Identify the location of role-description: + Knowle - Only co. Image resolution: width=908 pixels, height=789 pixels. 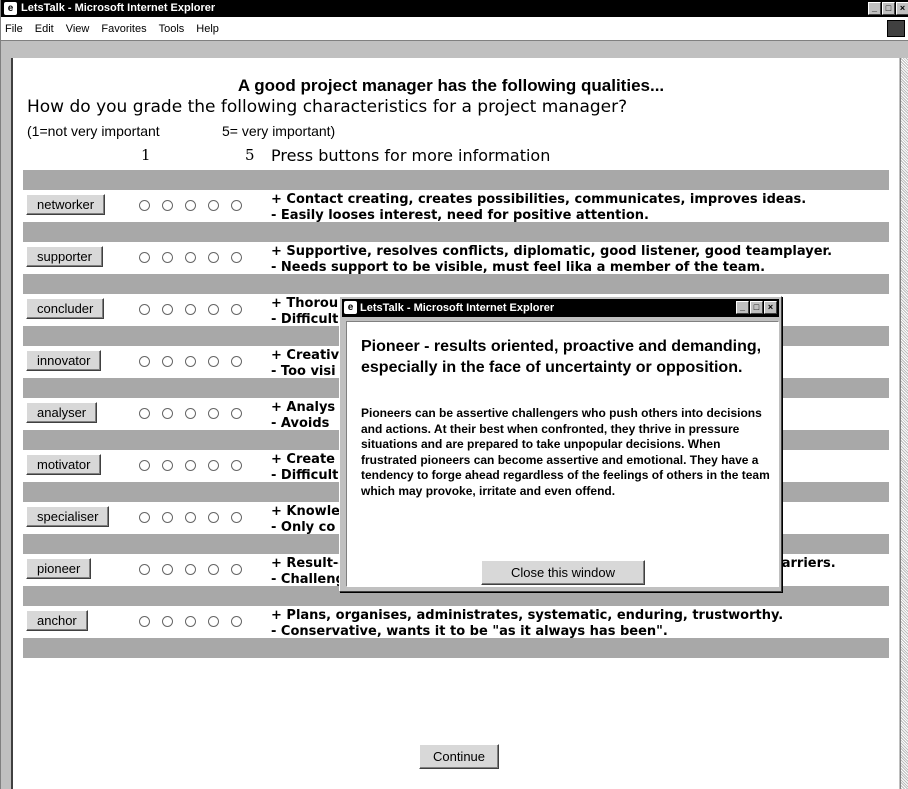
(305, 520).